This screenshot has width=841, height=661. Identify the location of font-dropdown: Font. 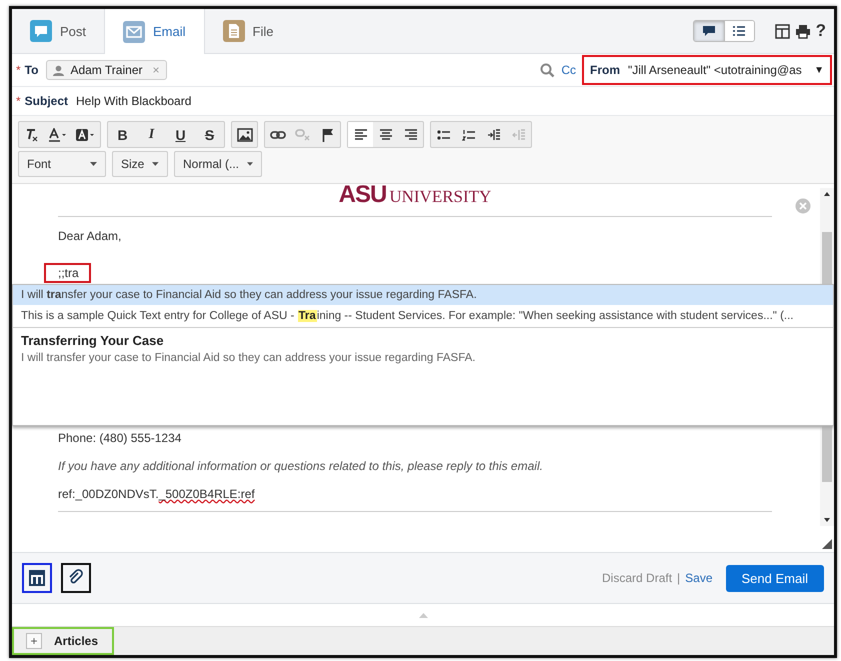
(62, 164).